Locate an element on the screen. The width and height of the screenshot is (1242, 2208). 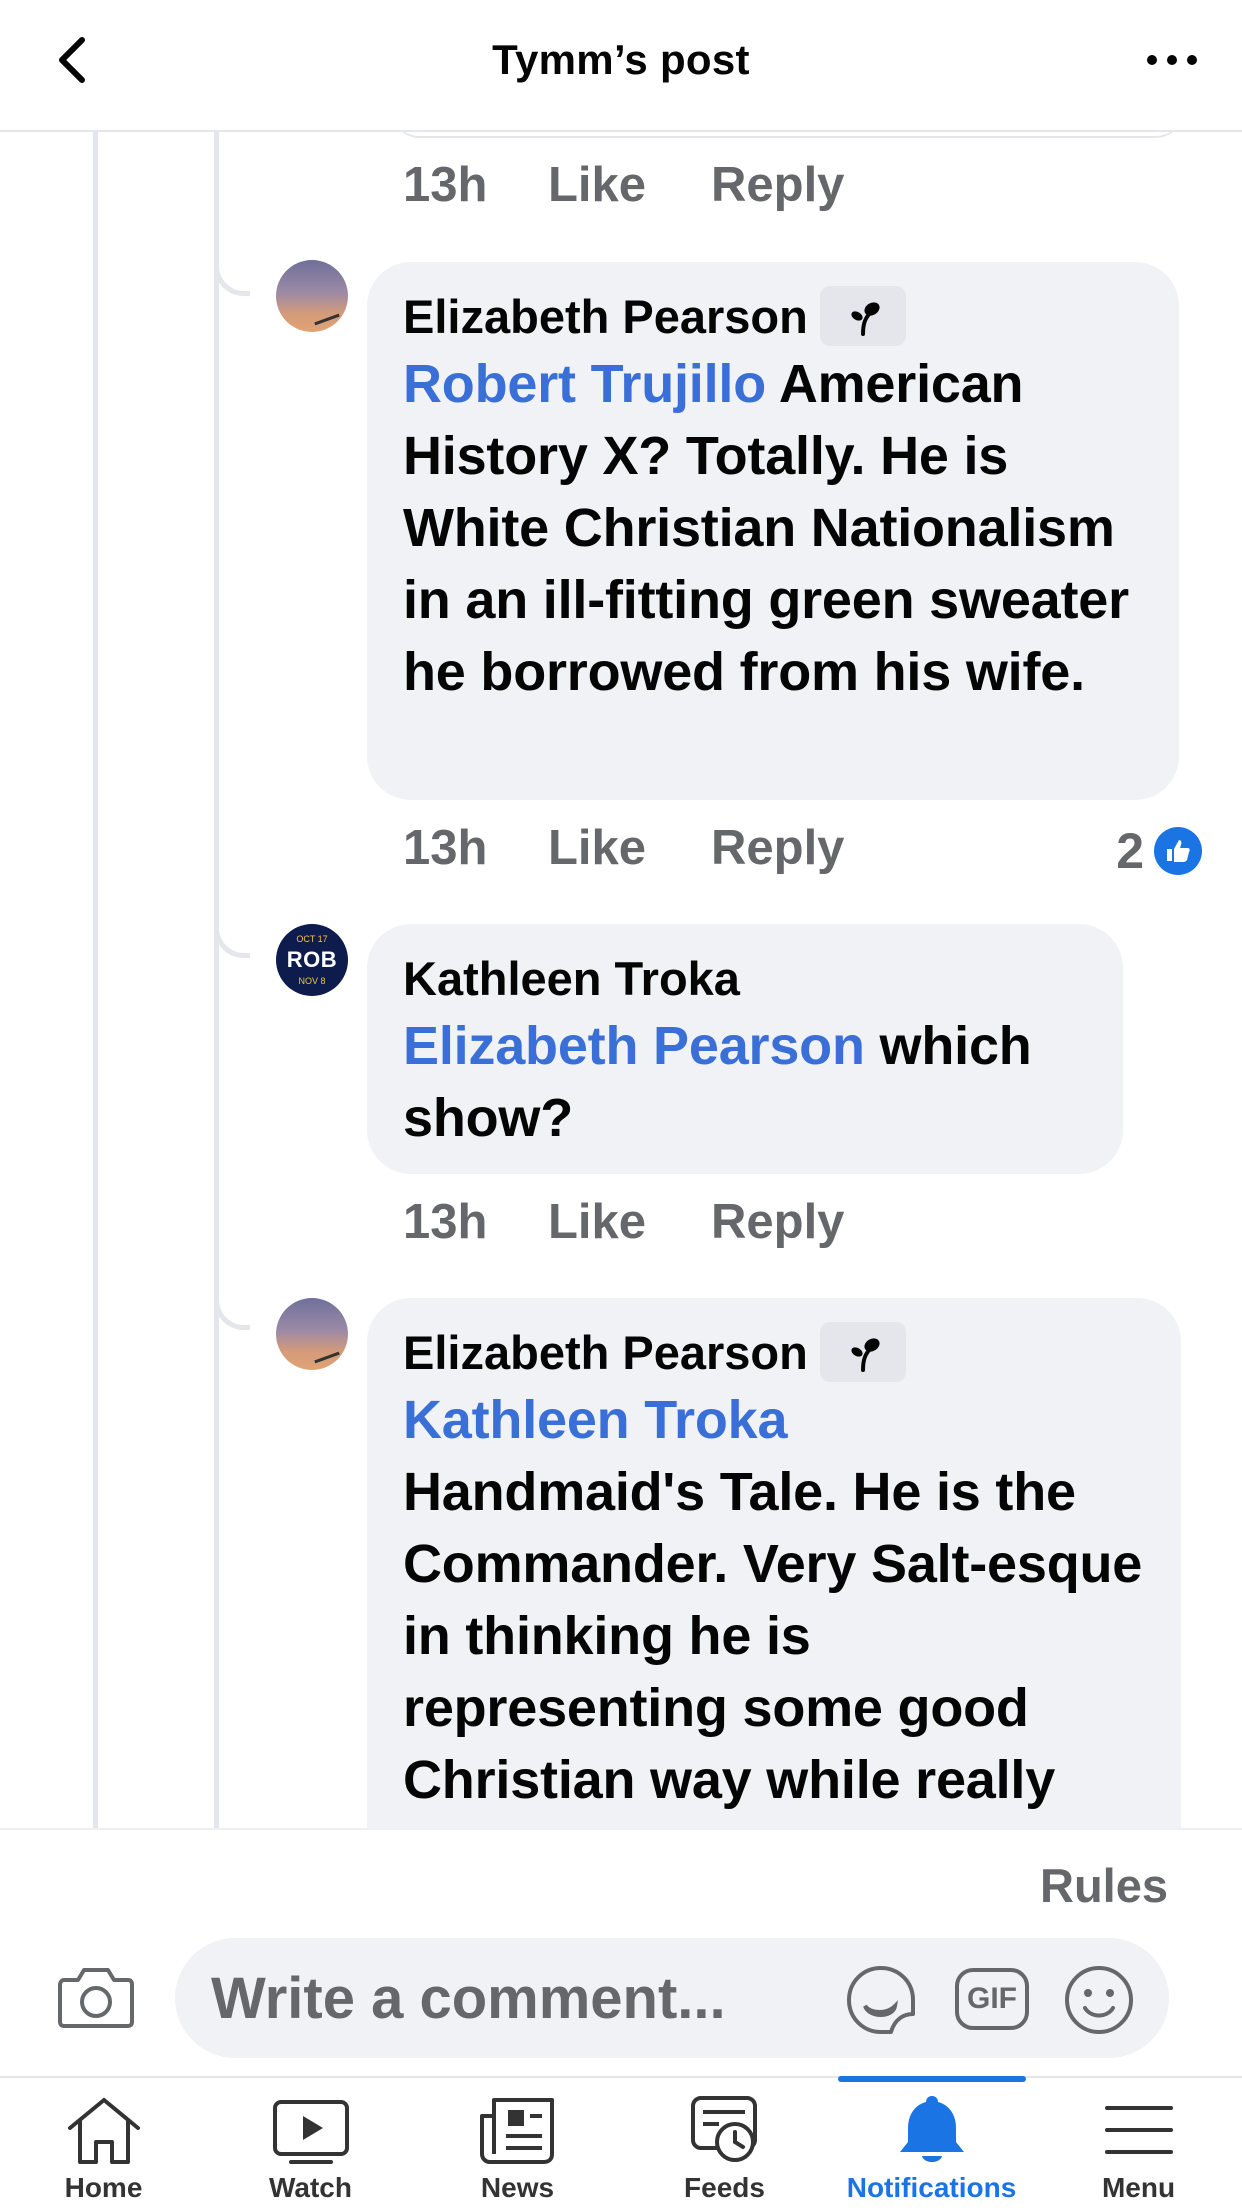
thumbs-up-icon is located at coordinates (1178, 851).